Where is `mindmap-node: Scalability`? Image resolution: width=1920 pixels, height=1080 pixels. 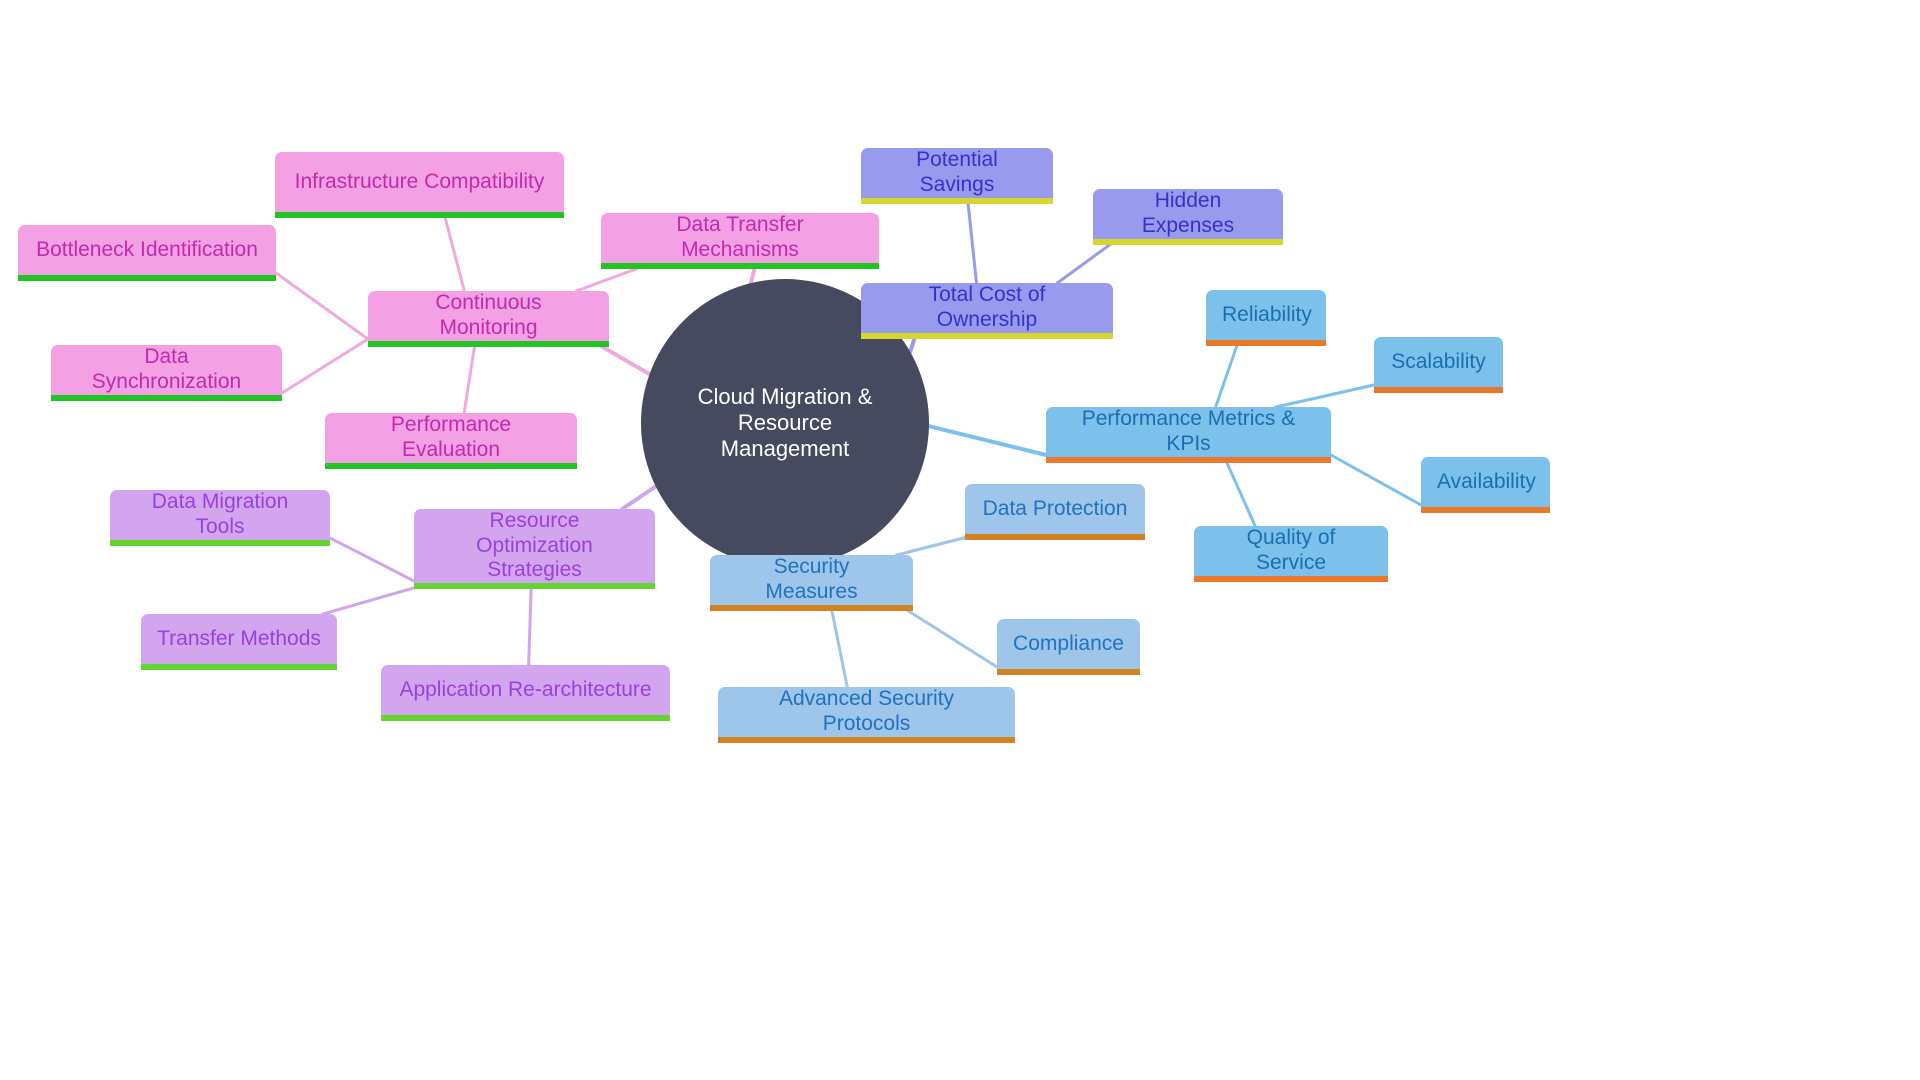 mindmap-node: Scalability is located at coordinates (1438, 365).